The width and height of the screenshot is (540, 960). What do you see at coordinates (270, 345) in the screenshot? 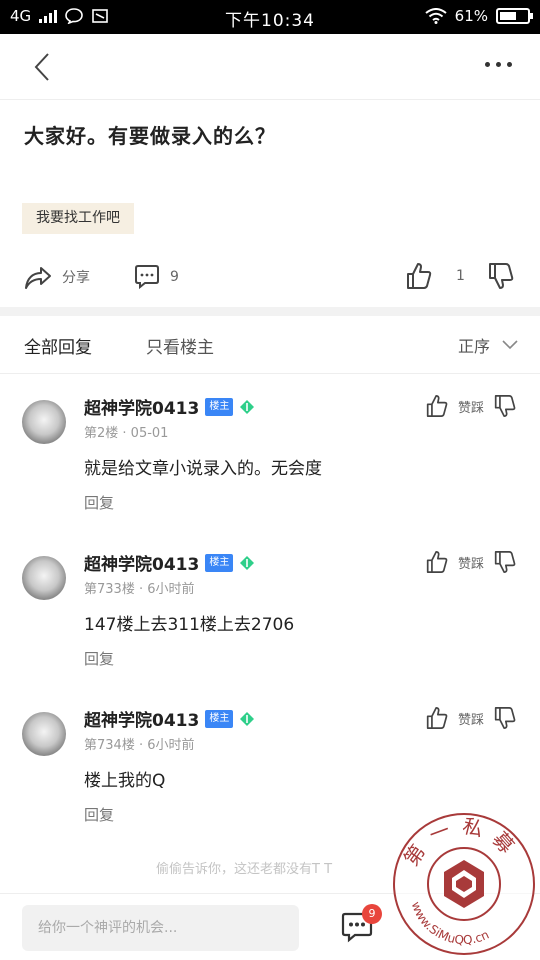
I see `reply-tabs: 全部回复 只看楼主 正序` at bounding box center [270, 345].